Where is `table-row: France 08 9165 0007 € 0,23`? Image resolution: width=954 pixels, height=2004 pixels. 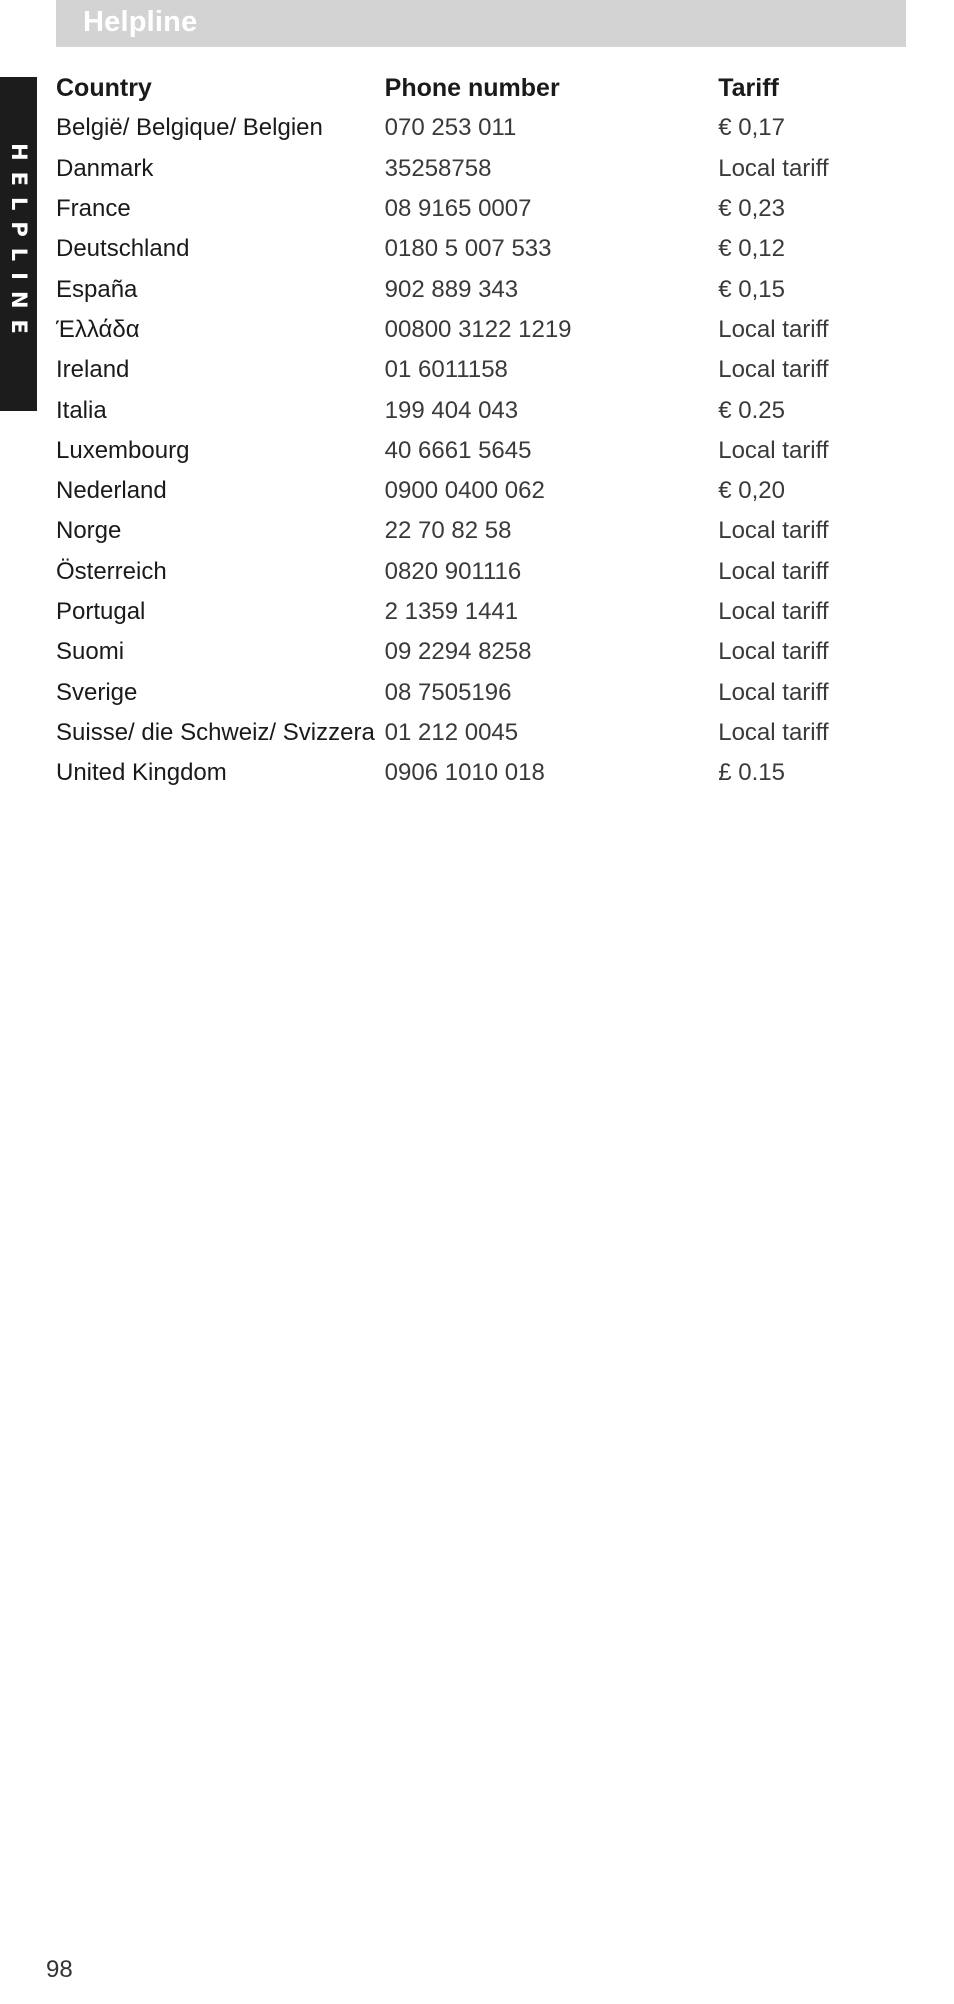 table-row: France 08 9165 0007 € 0,23 is located at coordinates (456, 209).